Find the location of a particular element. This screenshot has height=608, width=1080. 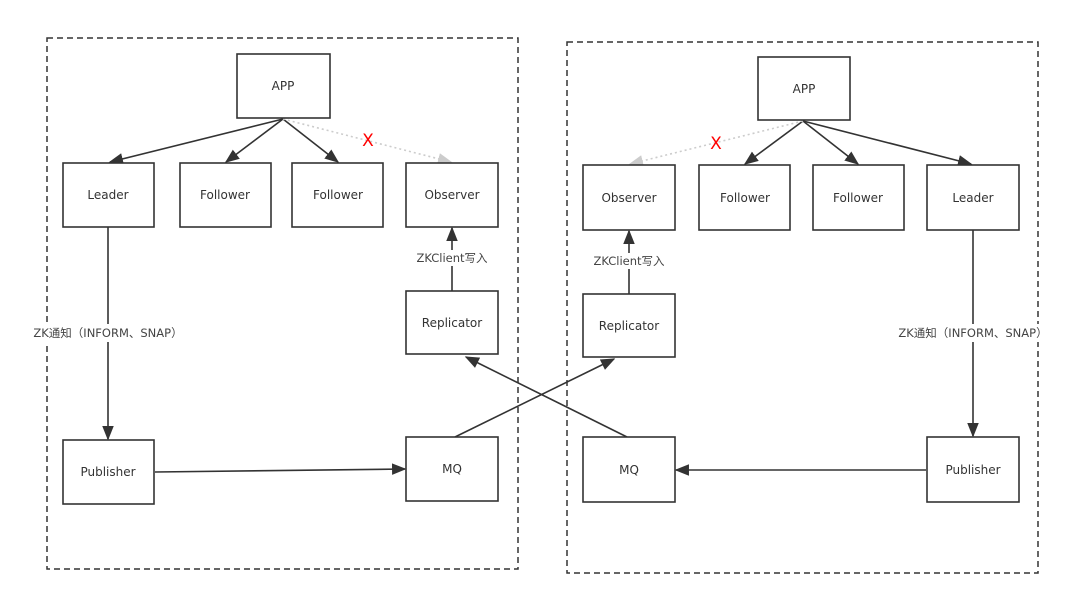

node-mq-left: MQ is located at coordinates (452, 469).